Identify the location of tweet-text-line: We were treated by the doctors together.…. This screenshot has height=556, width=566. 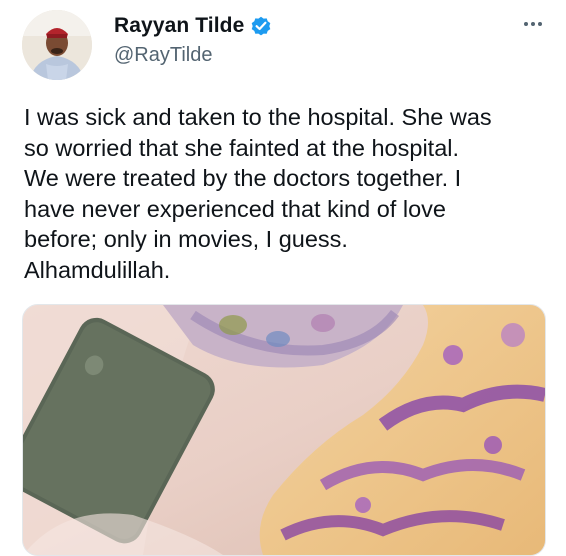
(243, 178).